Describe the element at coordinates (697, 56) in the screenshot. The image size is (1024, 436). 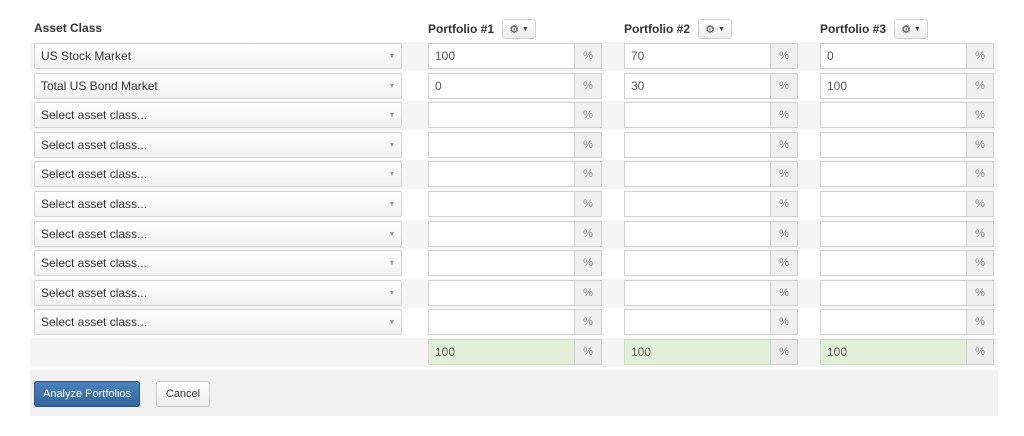
I see `allocation-input: 70` at that location.